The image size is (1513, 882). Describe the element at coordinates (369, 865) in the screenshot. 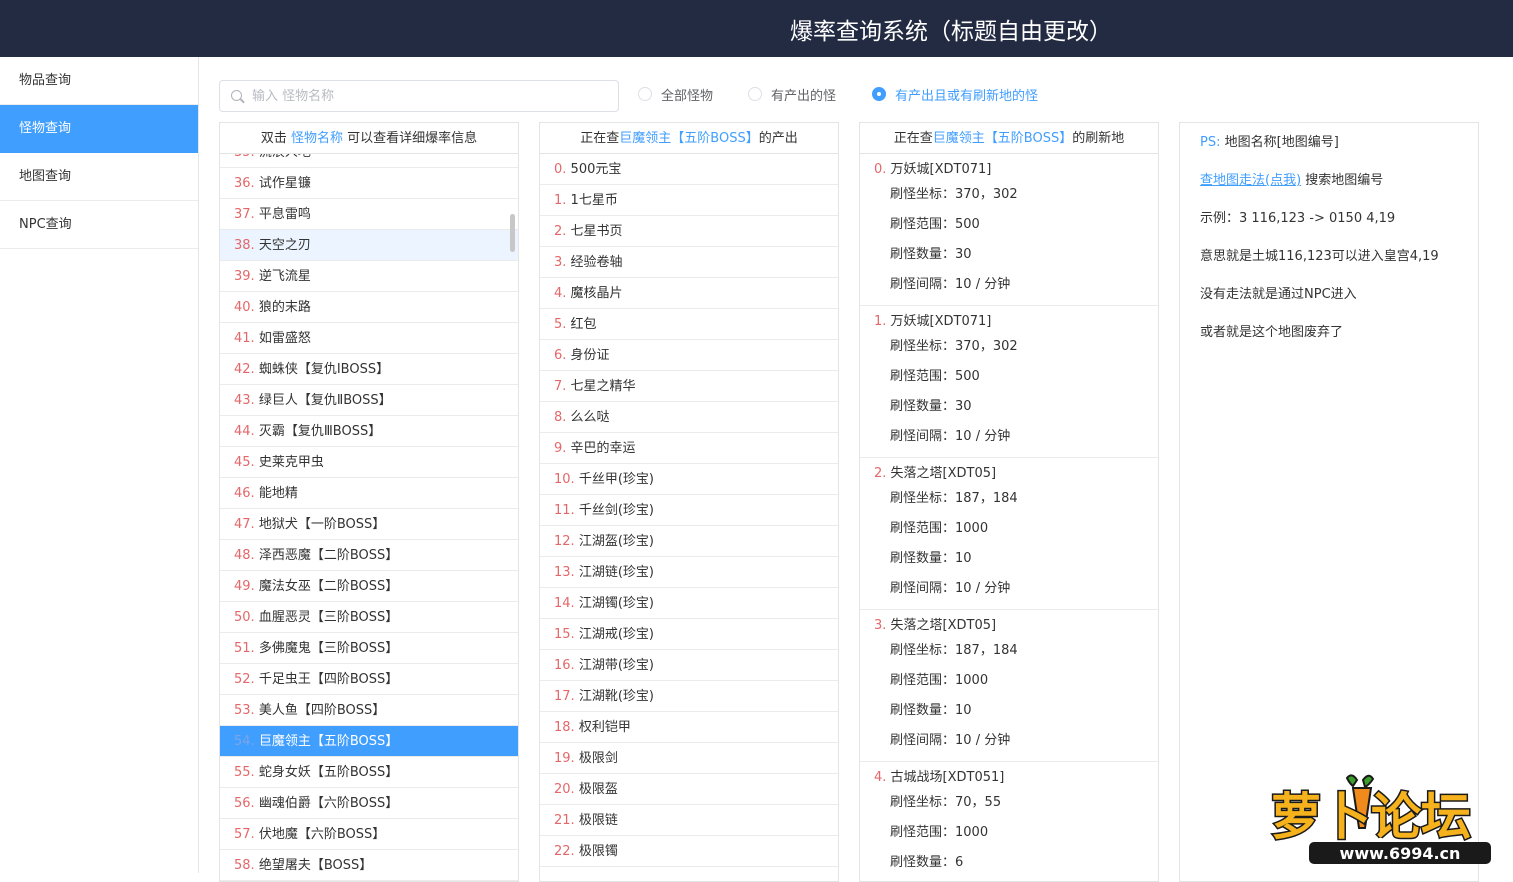

I see `monster-row: 58. 绝望屠夫【BOSS】` at that location.